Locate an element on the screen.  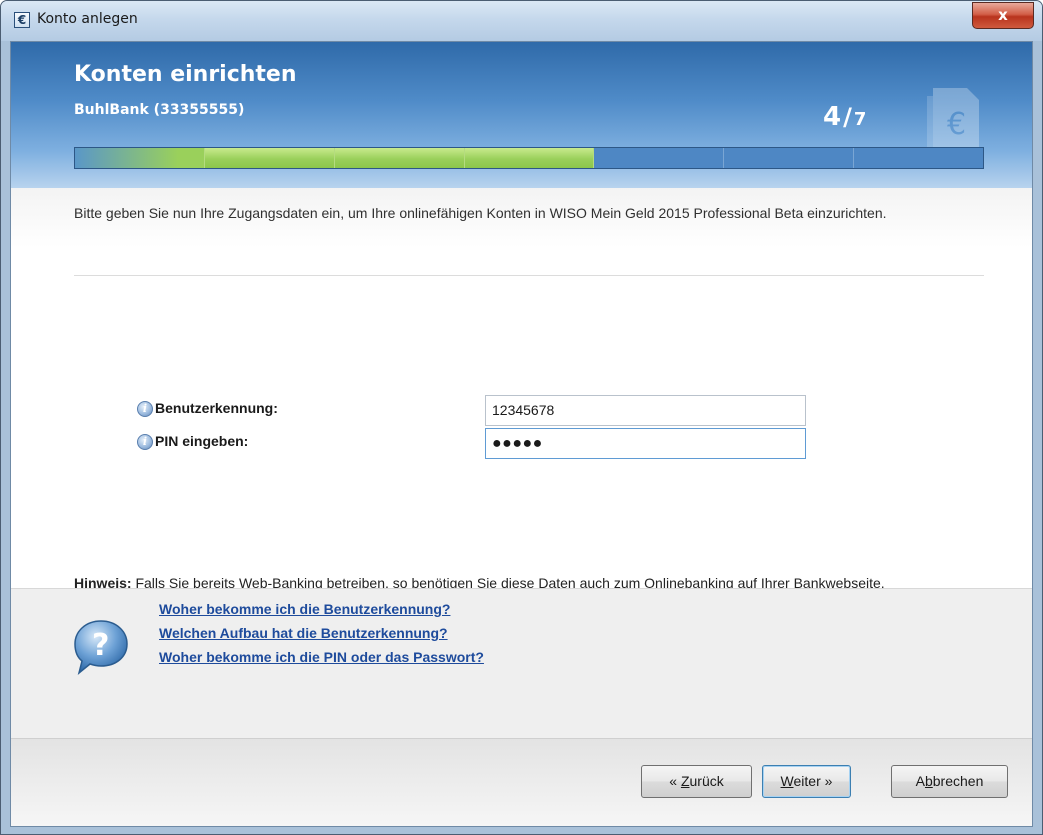
close-button: x is located at coordinates (1003, 15).